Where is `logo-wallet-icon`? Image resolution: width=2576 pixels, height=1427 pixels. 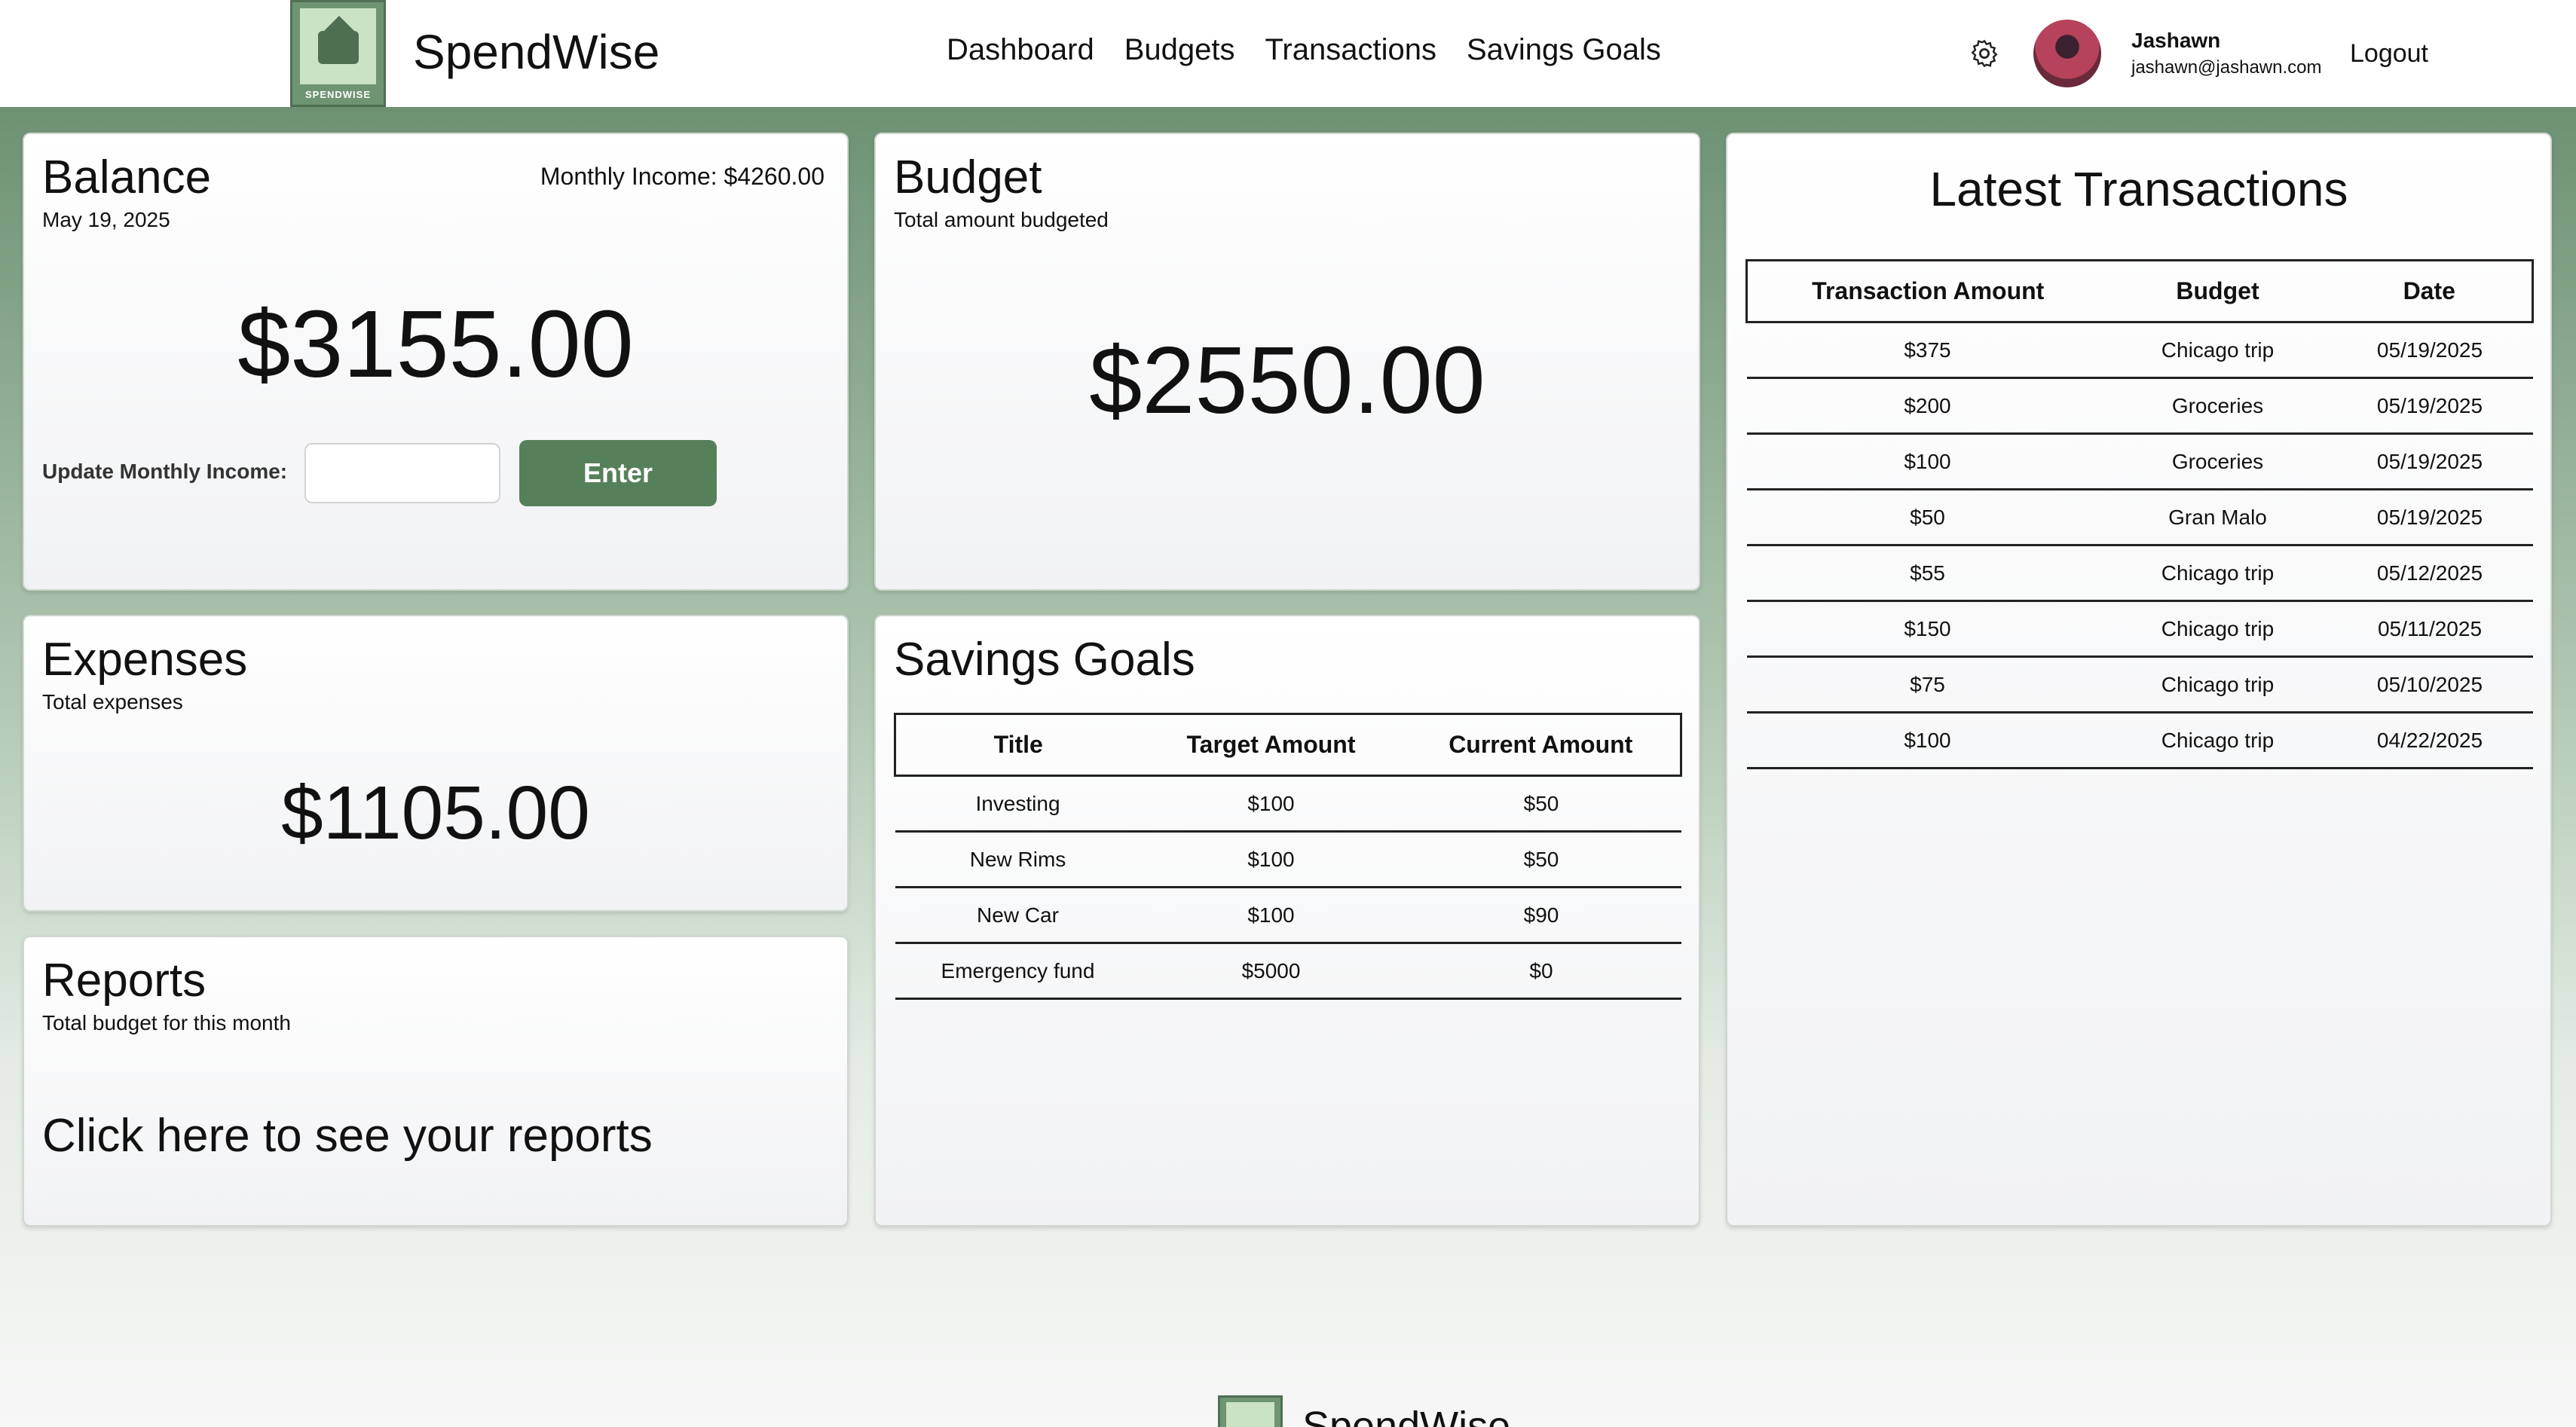 logo-wallet-icon is located at coordinates (338, 46).